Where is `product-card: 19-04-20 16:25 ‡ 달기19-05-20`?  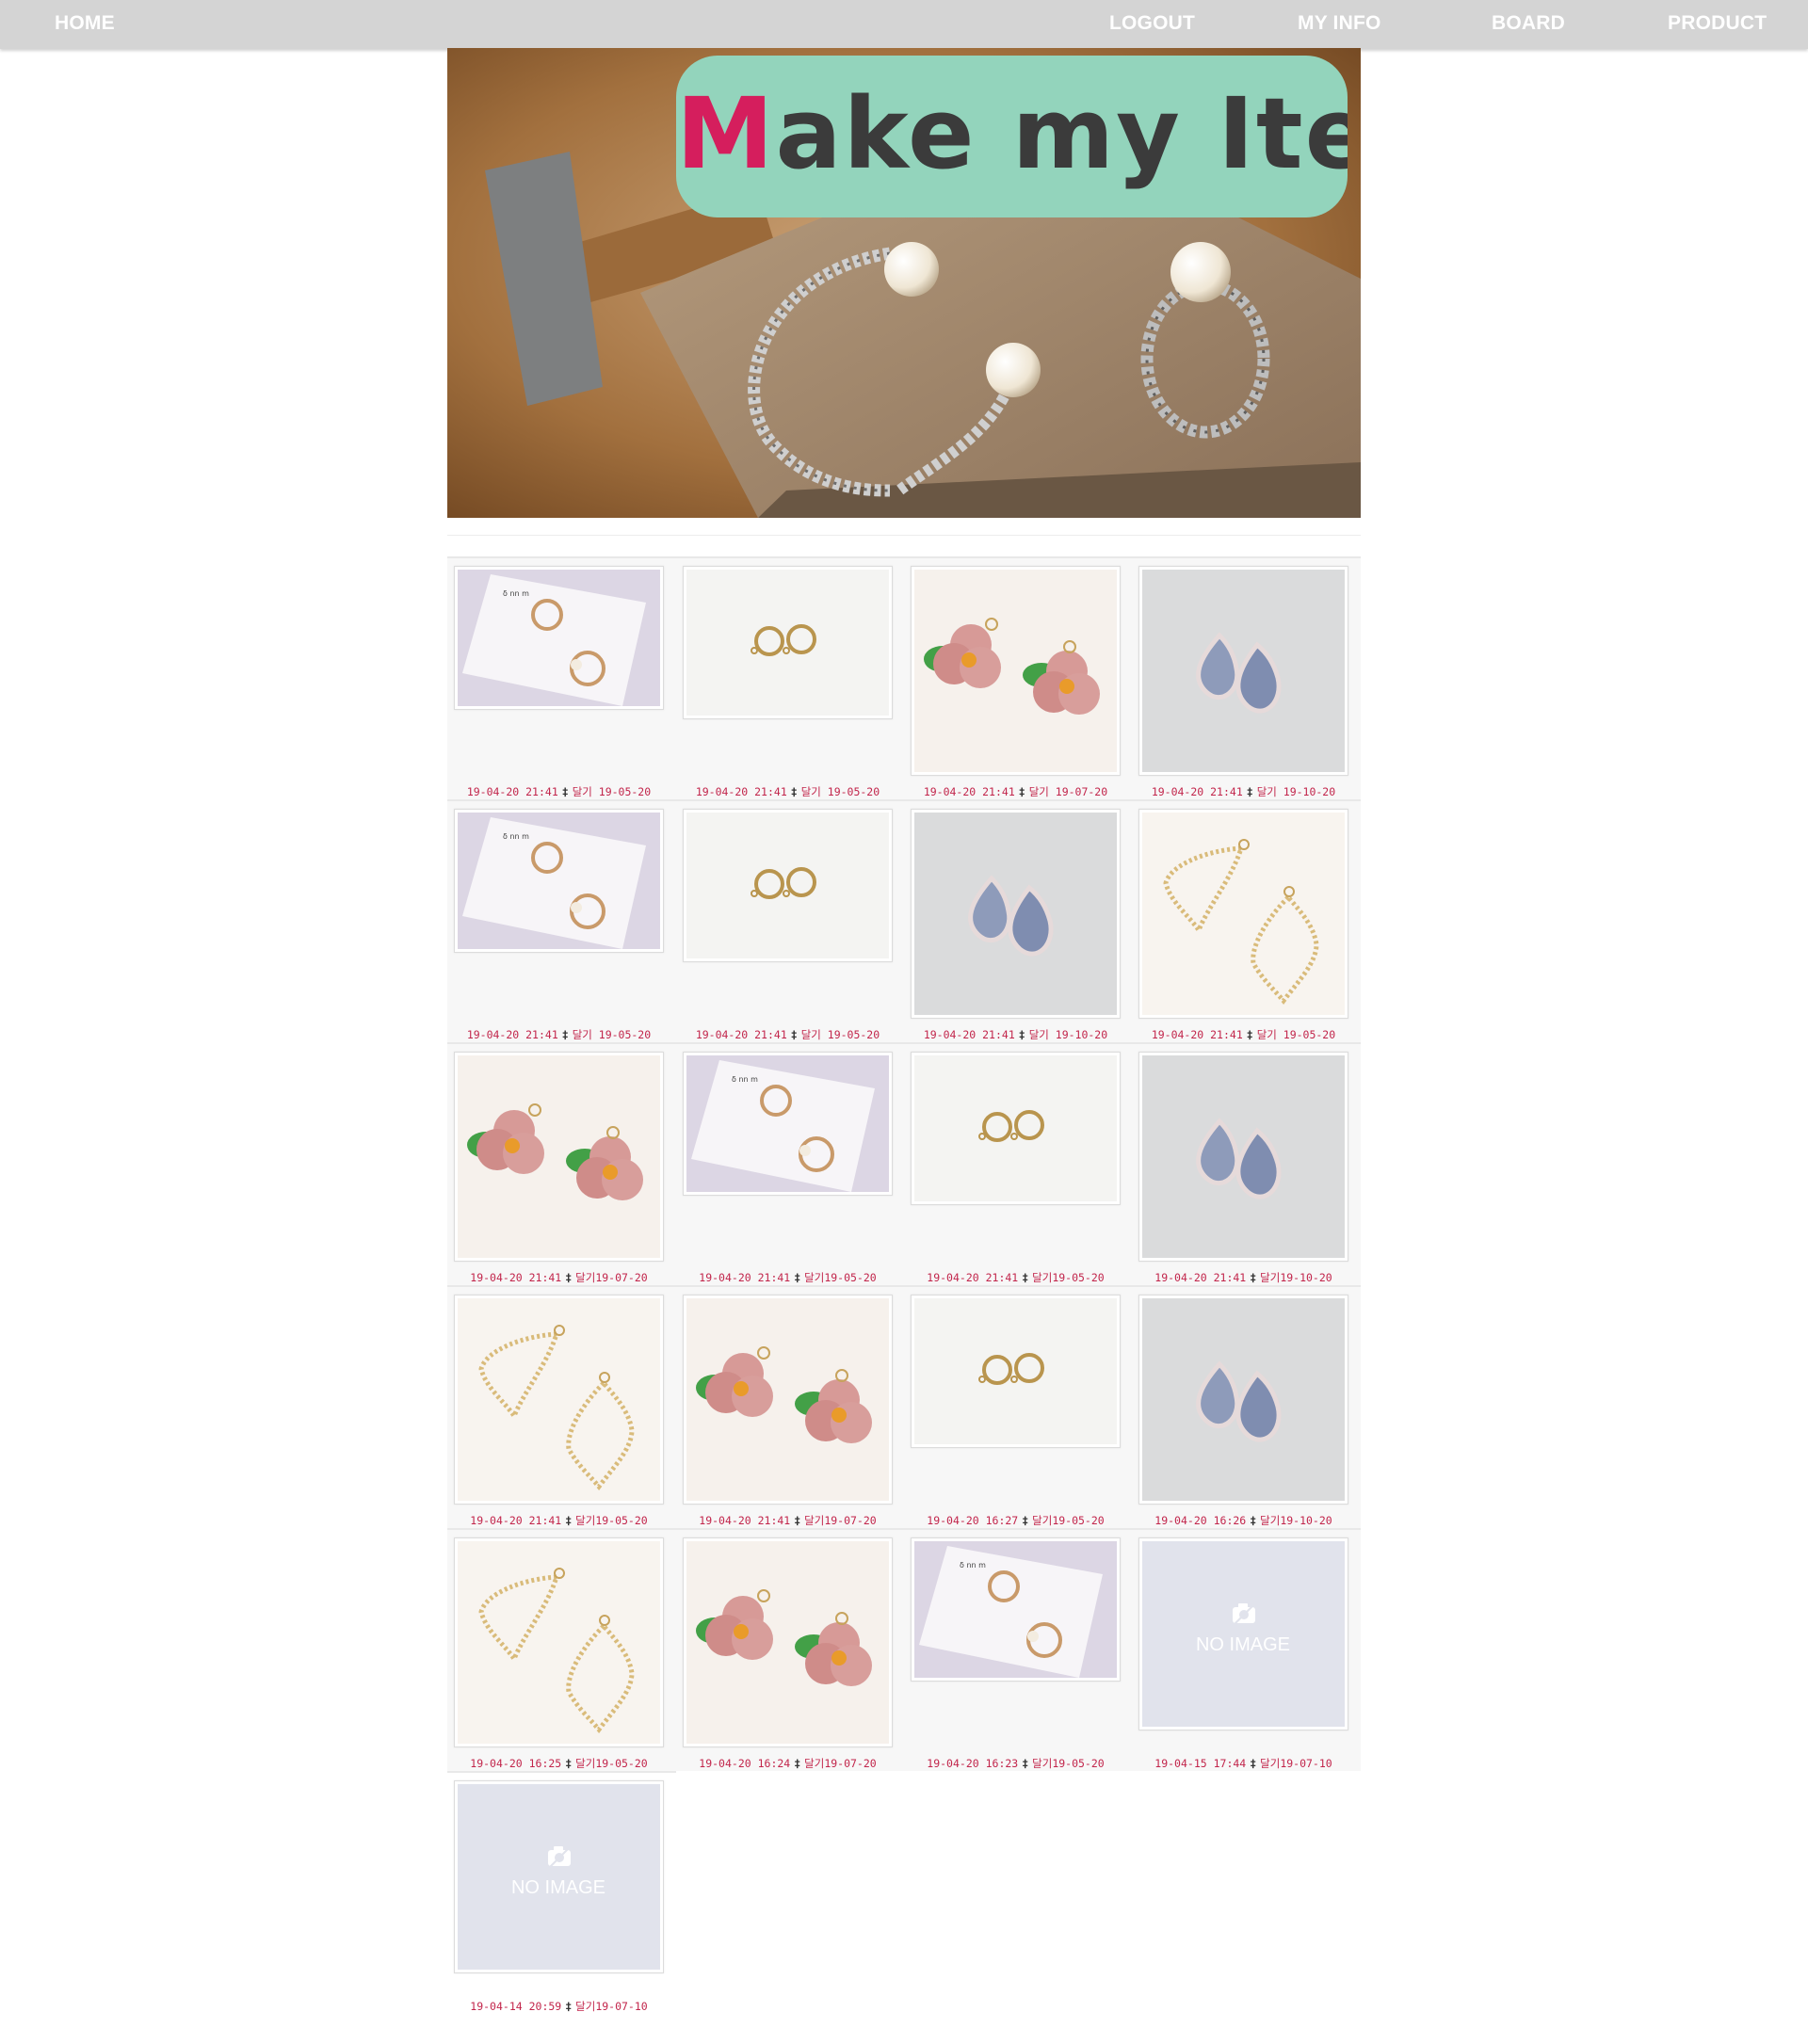 product-card: 19-04-20 16:25 ‡ 달기19-05-20 is located at coordinates (556, 1655).